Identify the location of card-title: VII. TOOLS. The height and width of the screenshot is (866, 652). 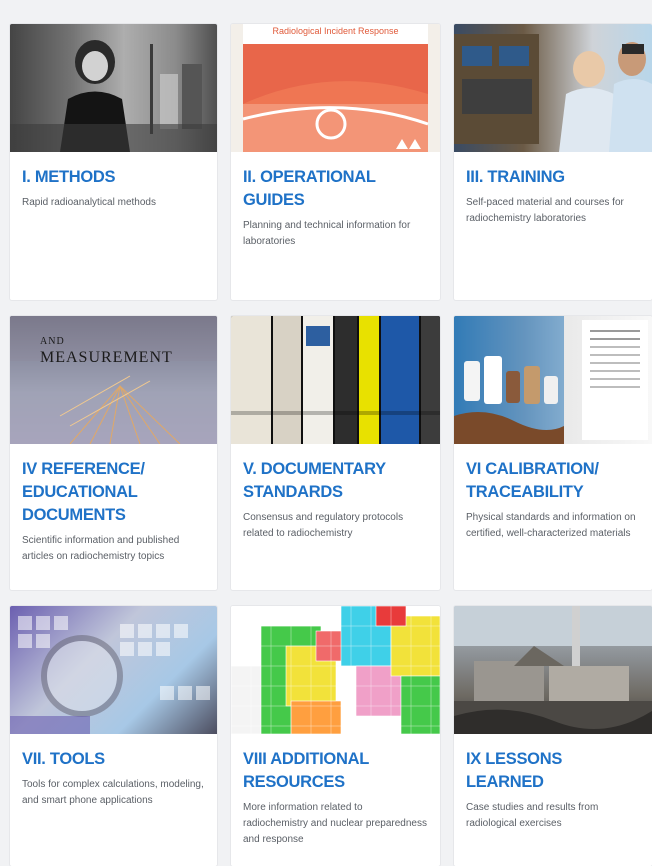
(113, 759).